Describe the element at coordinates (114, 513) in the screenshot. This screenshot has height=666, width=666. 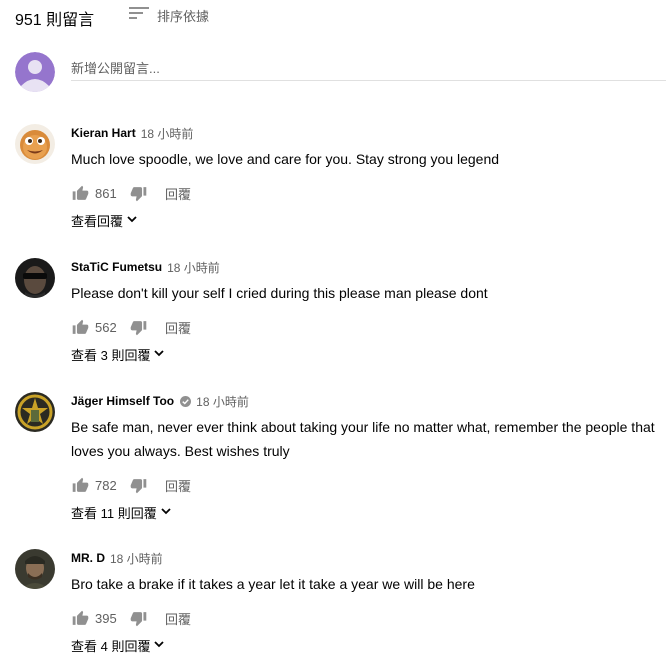
I see `view-replies-label: 查看 11 則回覆` at that location.